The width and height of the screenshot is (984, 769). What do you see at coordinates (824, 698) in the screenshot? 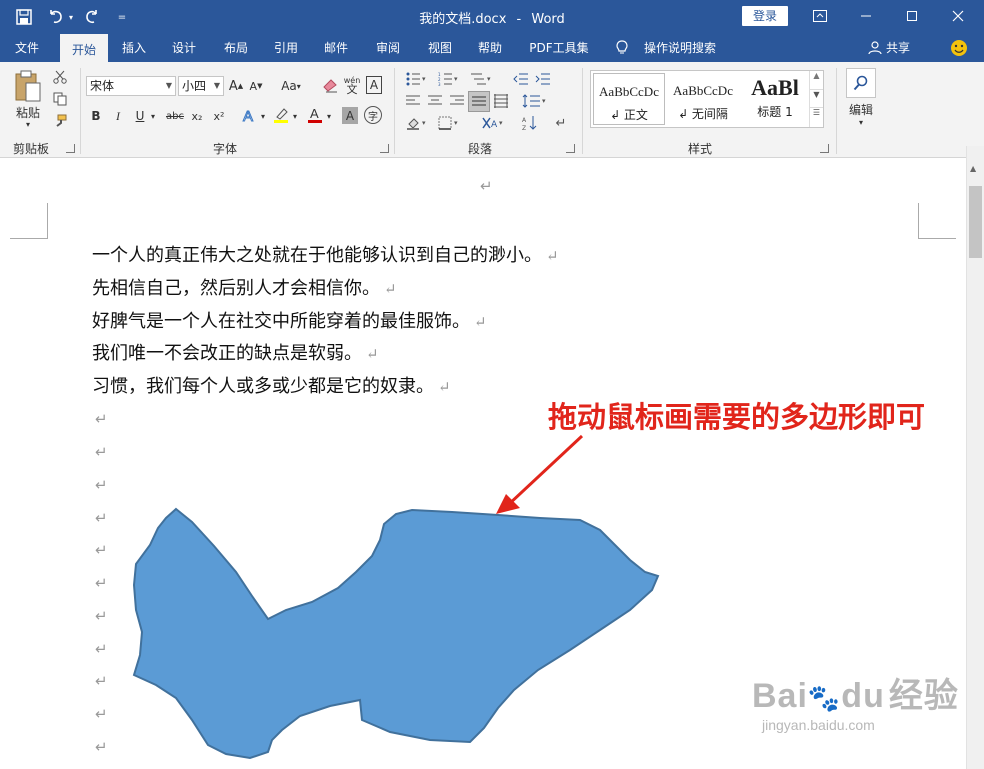
I see `paw-icon: 🐾` at bounding box center [824, 698].